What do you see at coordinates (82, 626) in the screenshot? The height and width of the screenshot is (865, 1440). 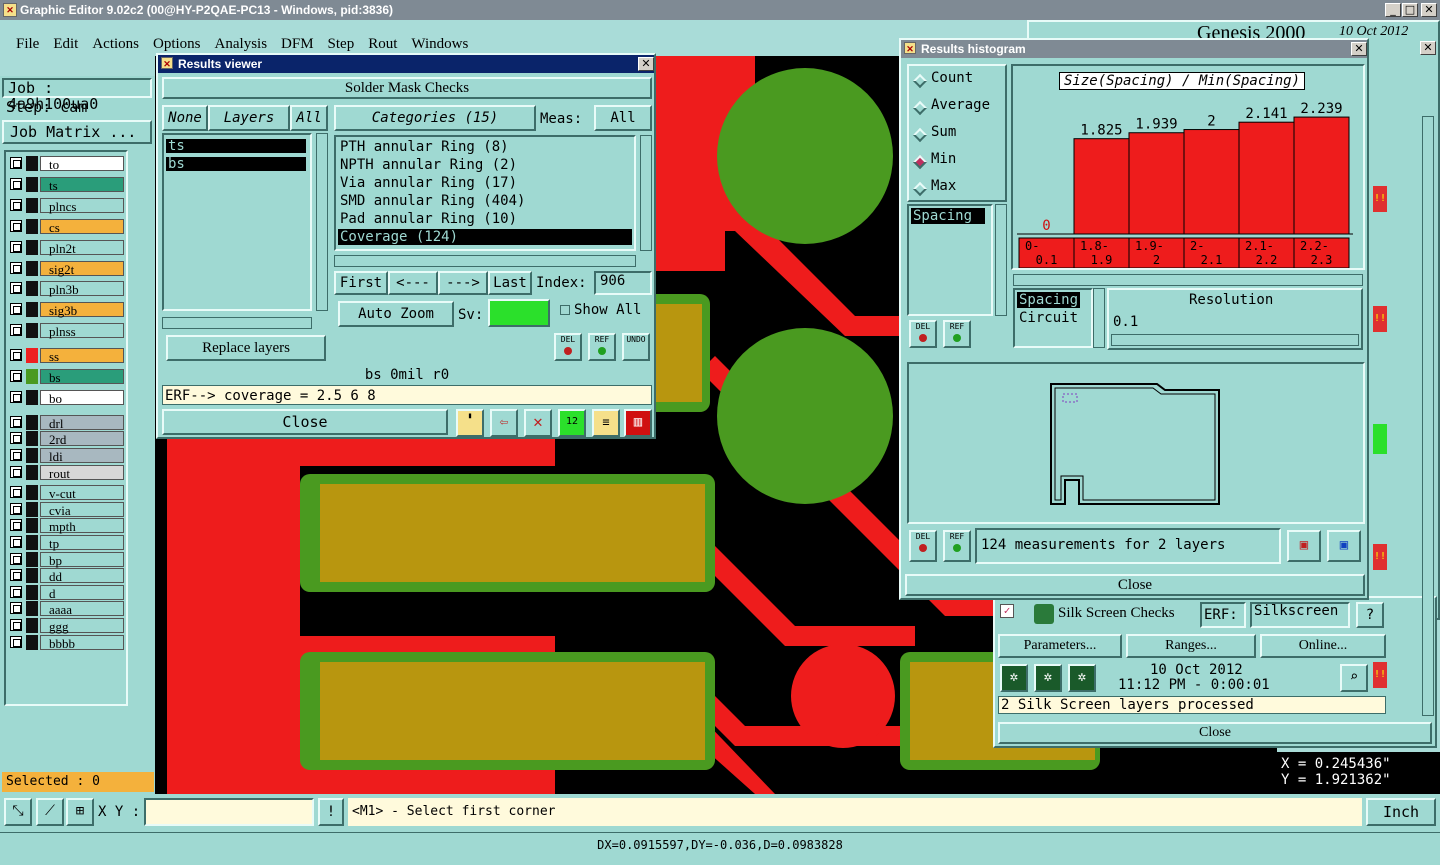 I see `layer-name: ggg` at bounding box center [82, 626].